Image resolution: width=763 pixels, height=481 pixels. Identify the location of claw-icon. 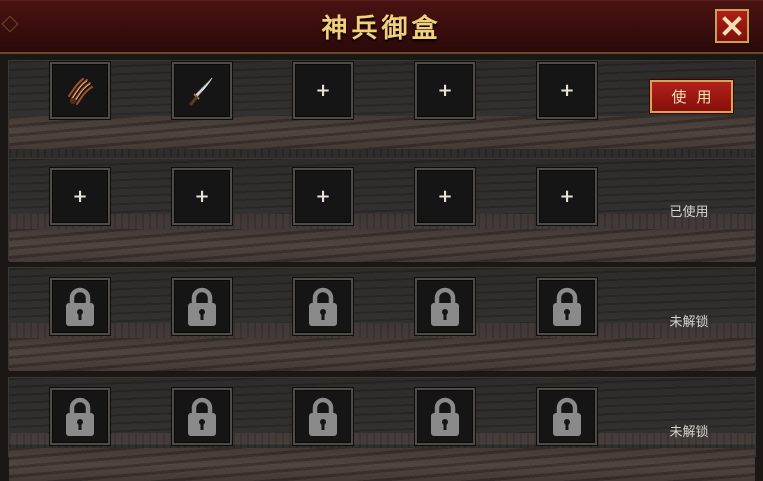
(80, 91).